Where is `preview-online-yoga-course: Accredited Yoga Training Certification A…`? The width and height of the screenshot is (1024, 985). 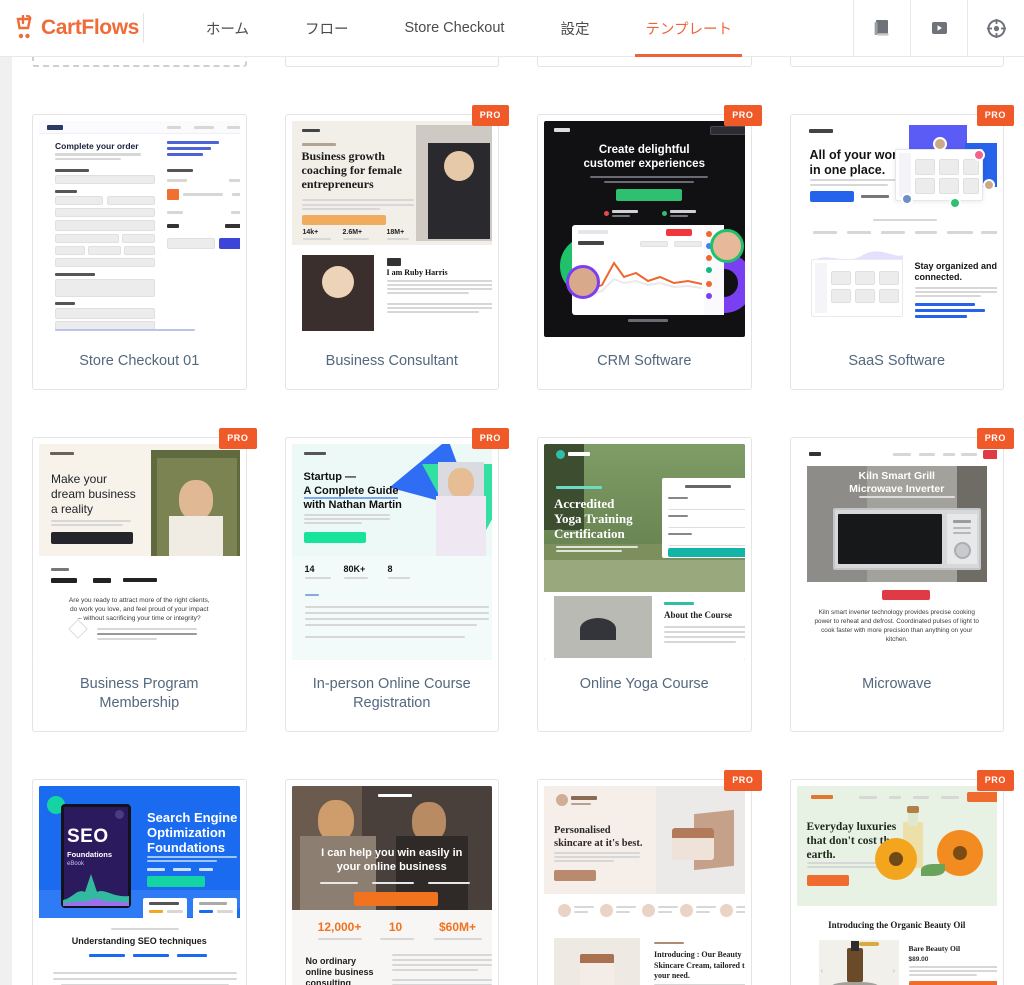
preview-online-yoga-course: Accredited Yoga Training Certification A… is located at coordinates (644, 552).